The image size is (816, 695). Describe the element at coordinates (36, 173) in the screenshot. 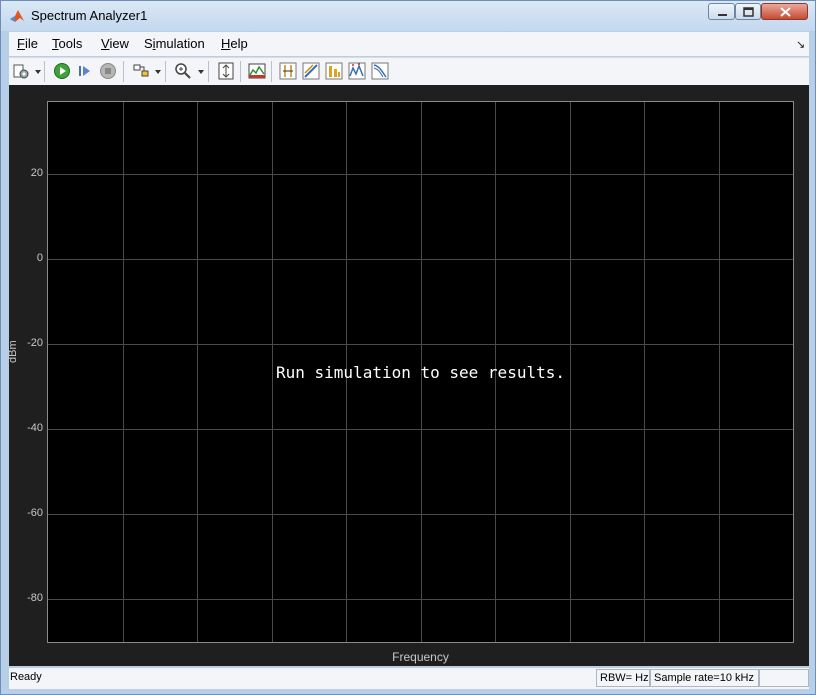

I see `y-tick-label: 20` at that location.